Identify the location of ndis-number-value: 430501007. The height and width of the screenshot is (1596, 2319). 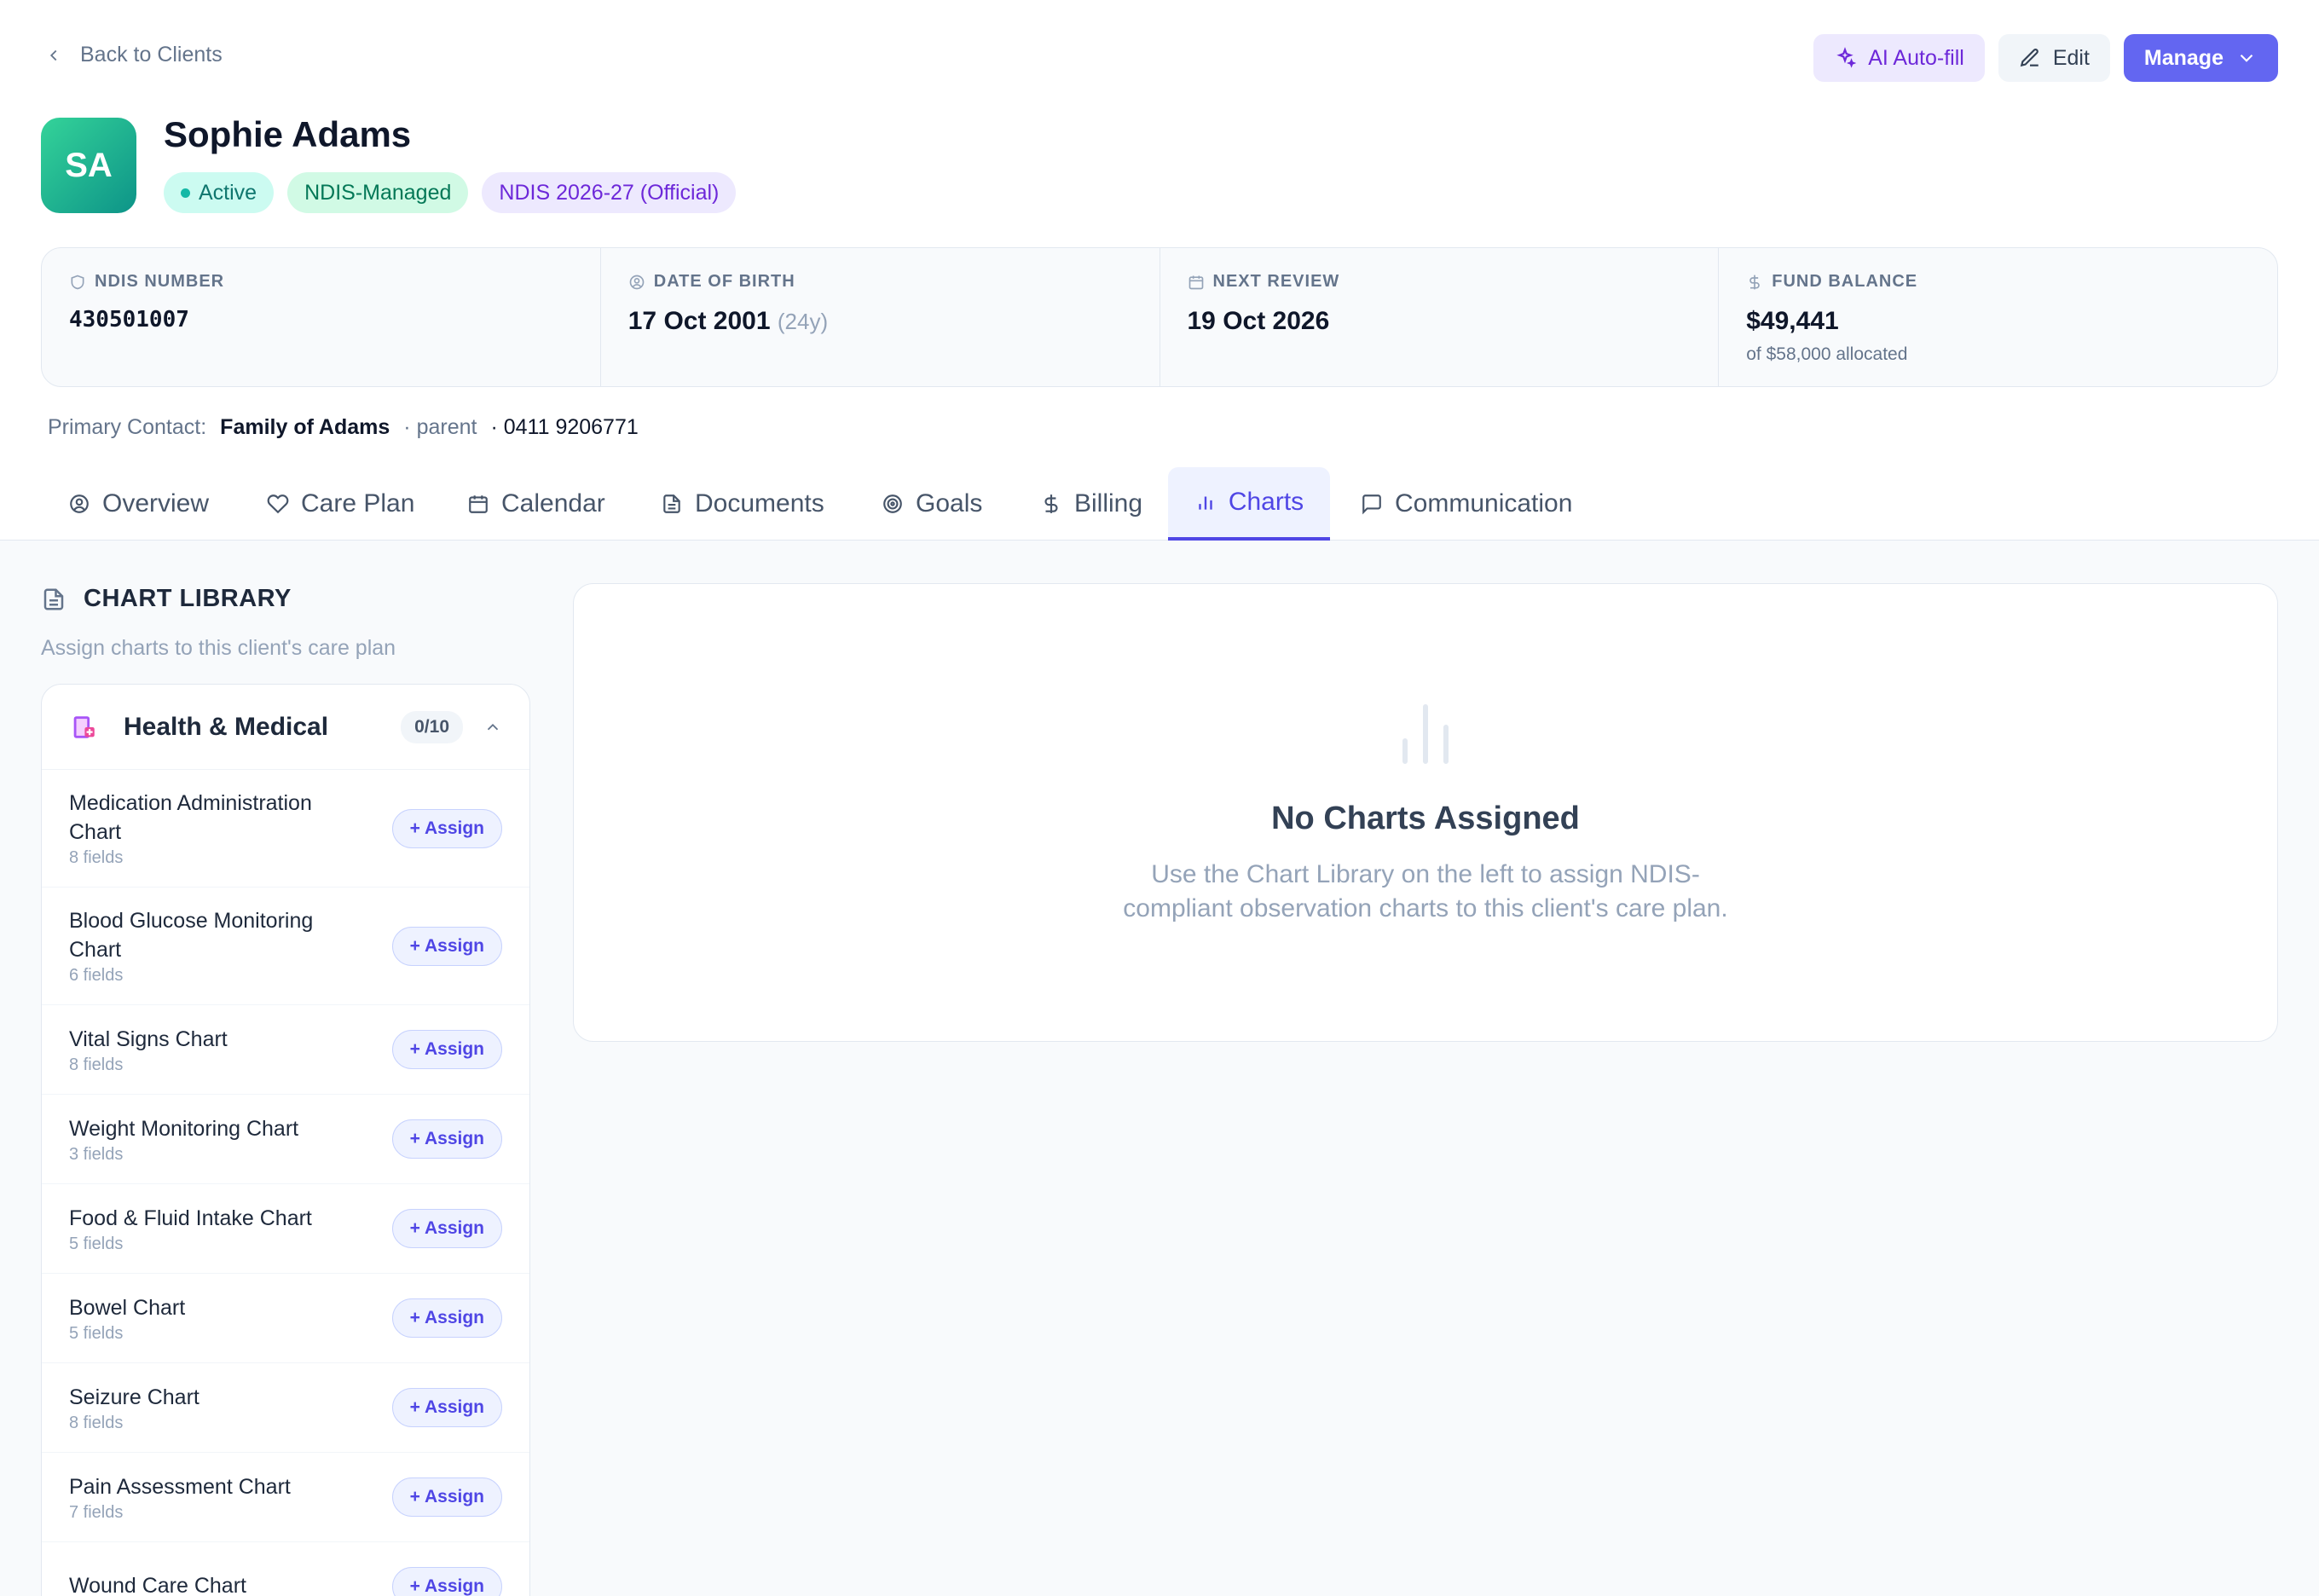
(129, 319).